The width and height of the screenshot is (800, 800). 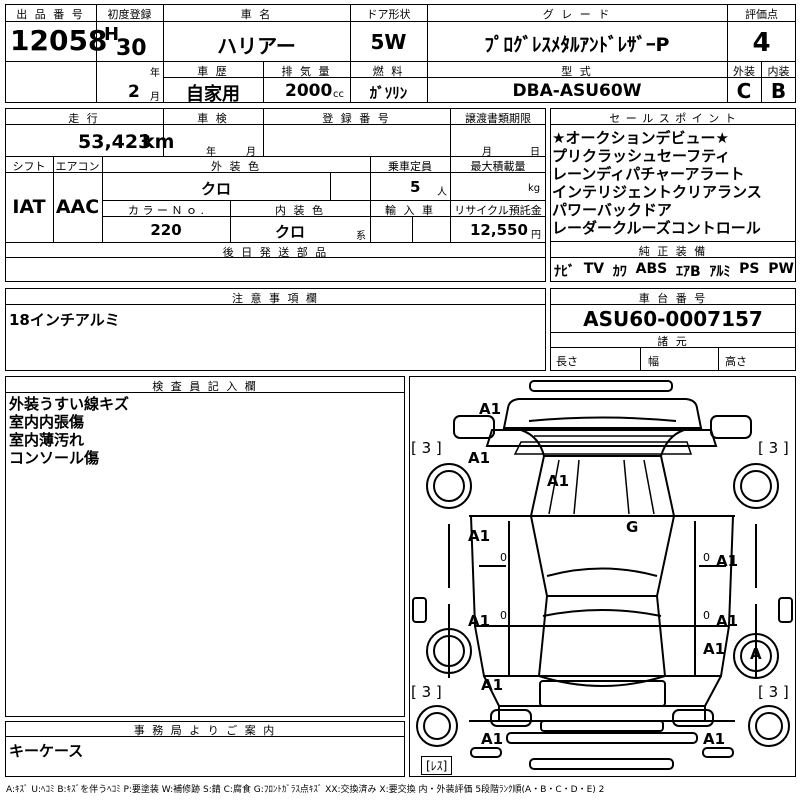 I want to click on equipment-airbag: ｴｱB, so click(x=688, y=272).